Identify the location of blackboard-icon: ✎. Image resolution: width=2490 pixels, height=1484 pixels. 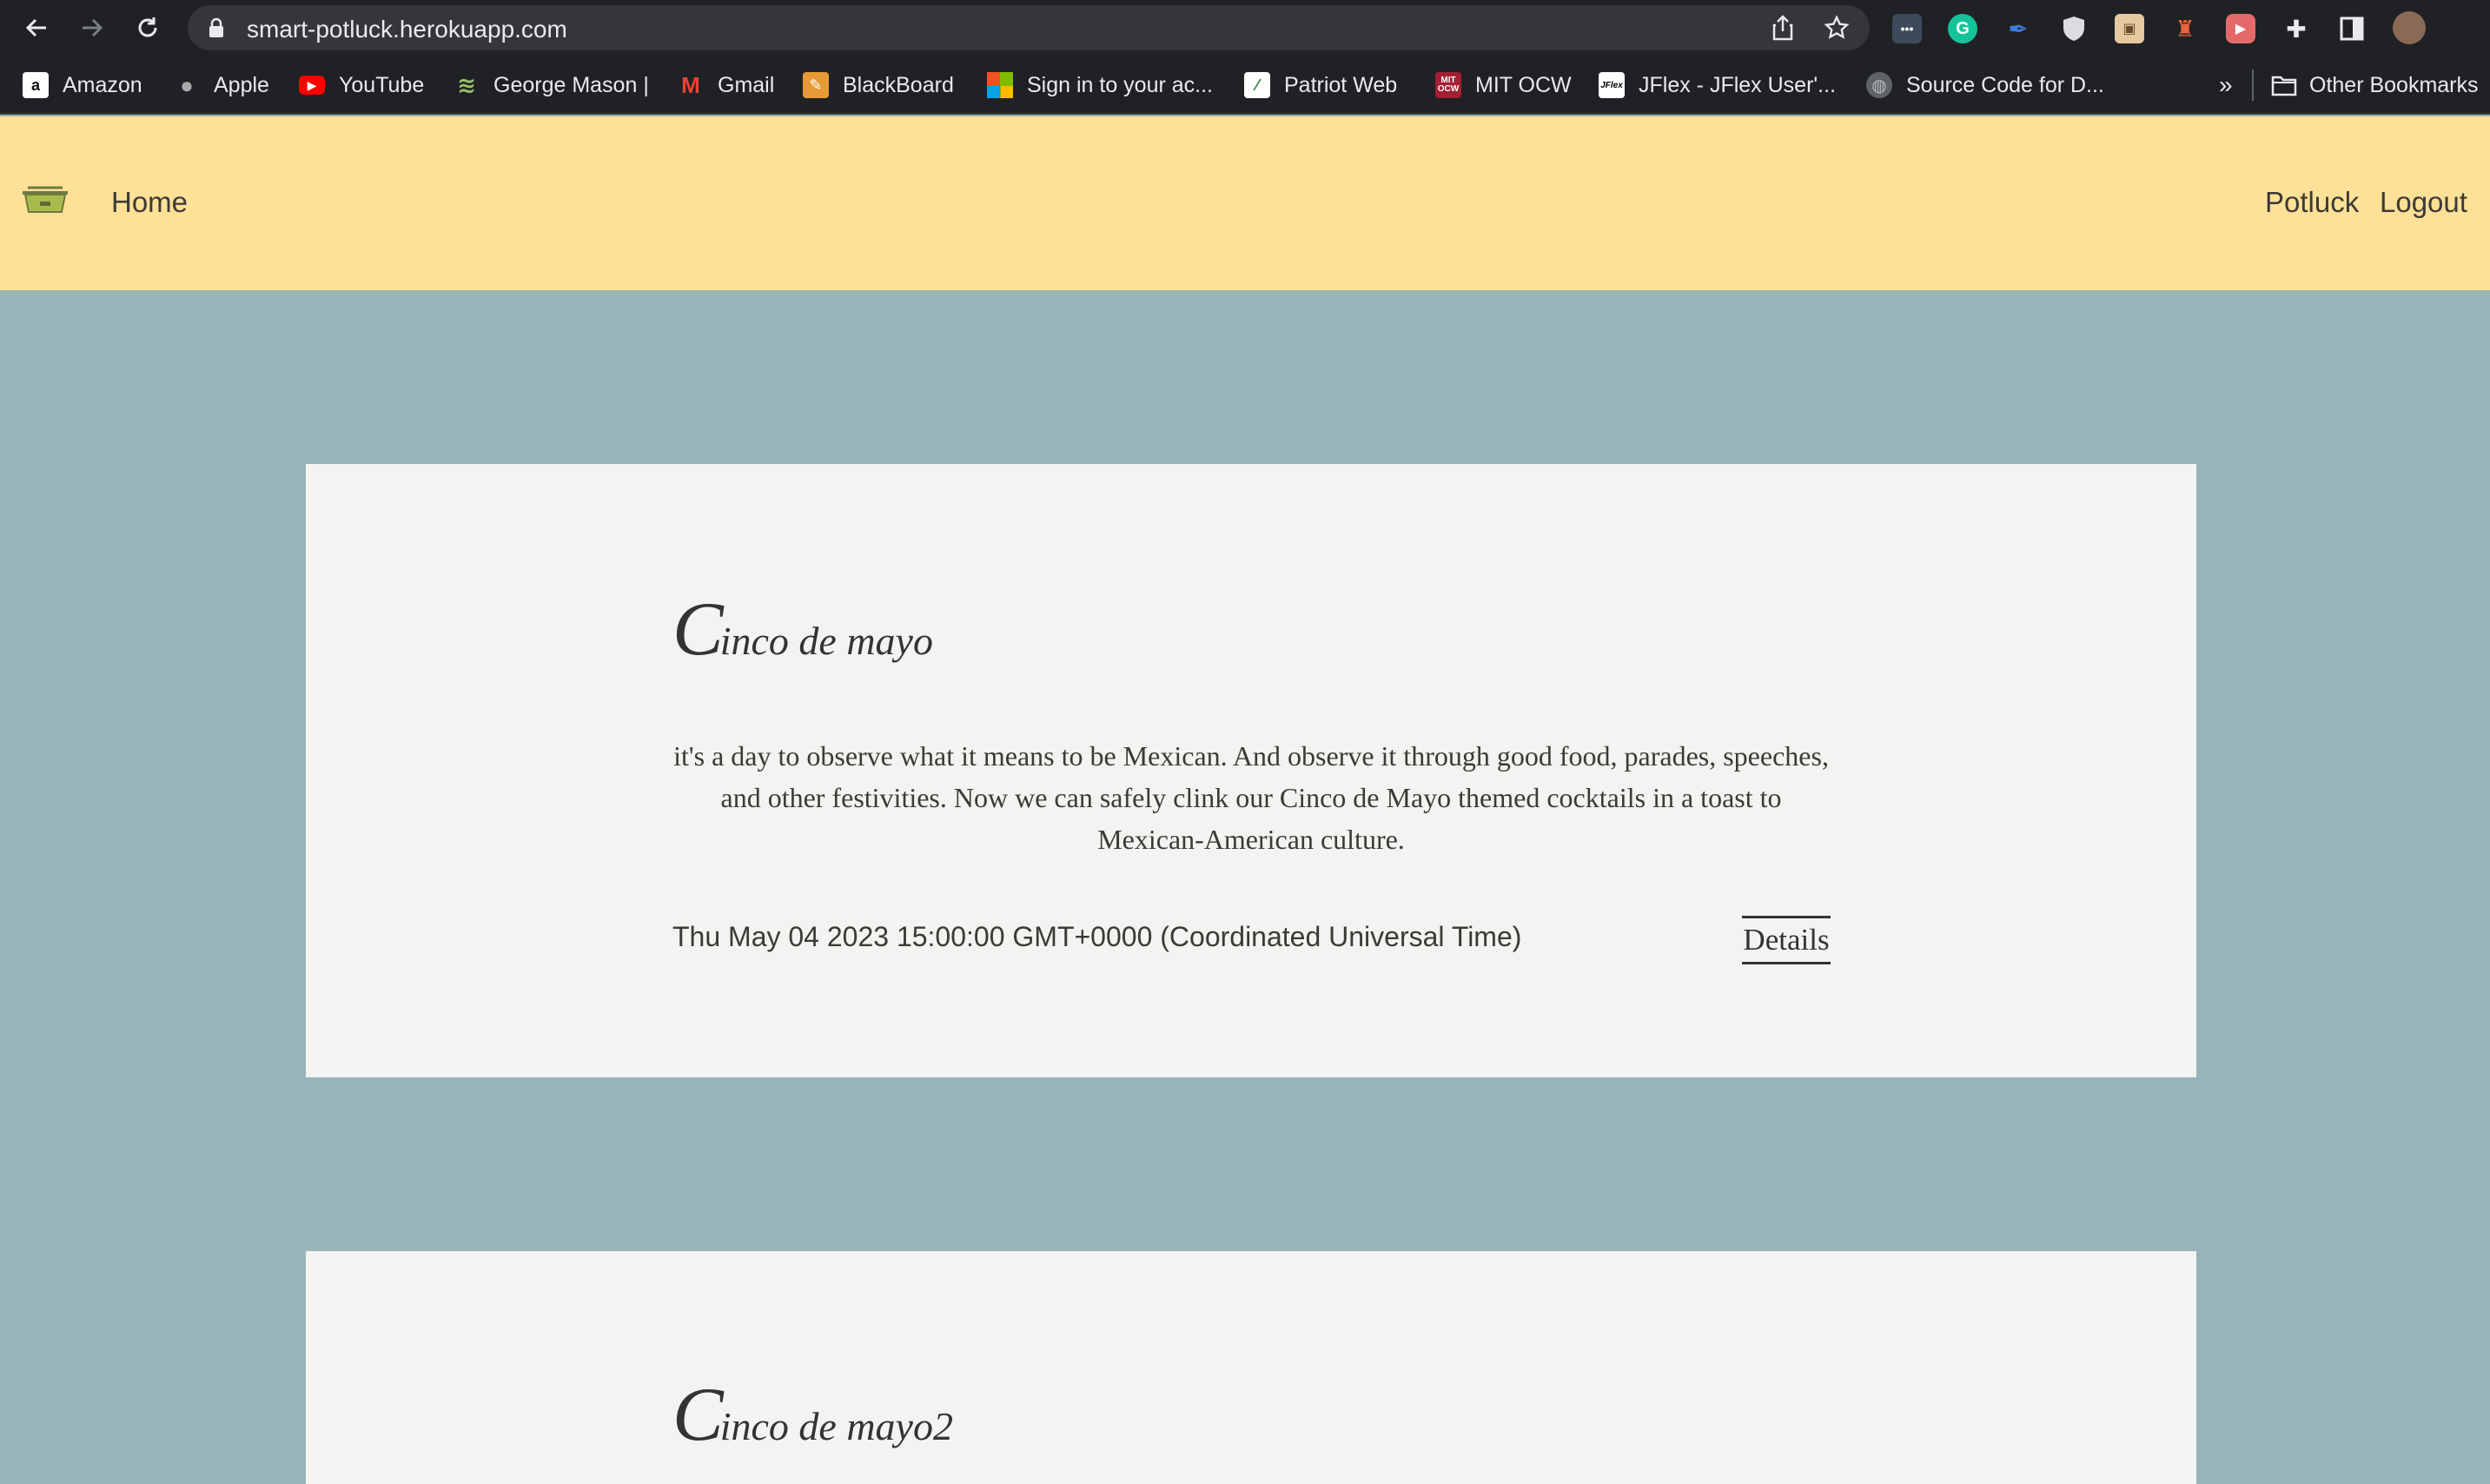
(816, 85).